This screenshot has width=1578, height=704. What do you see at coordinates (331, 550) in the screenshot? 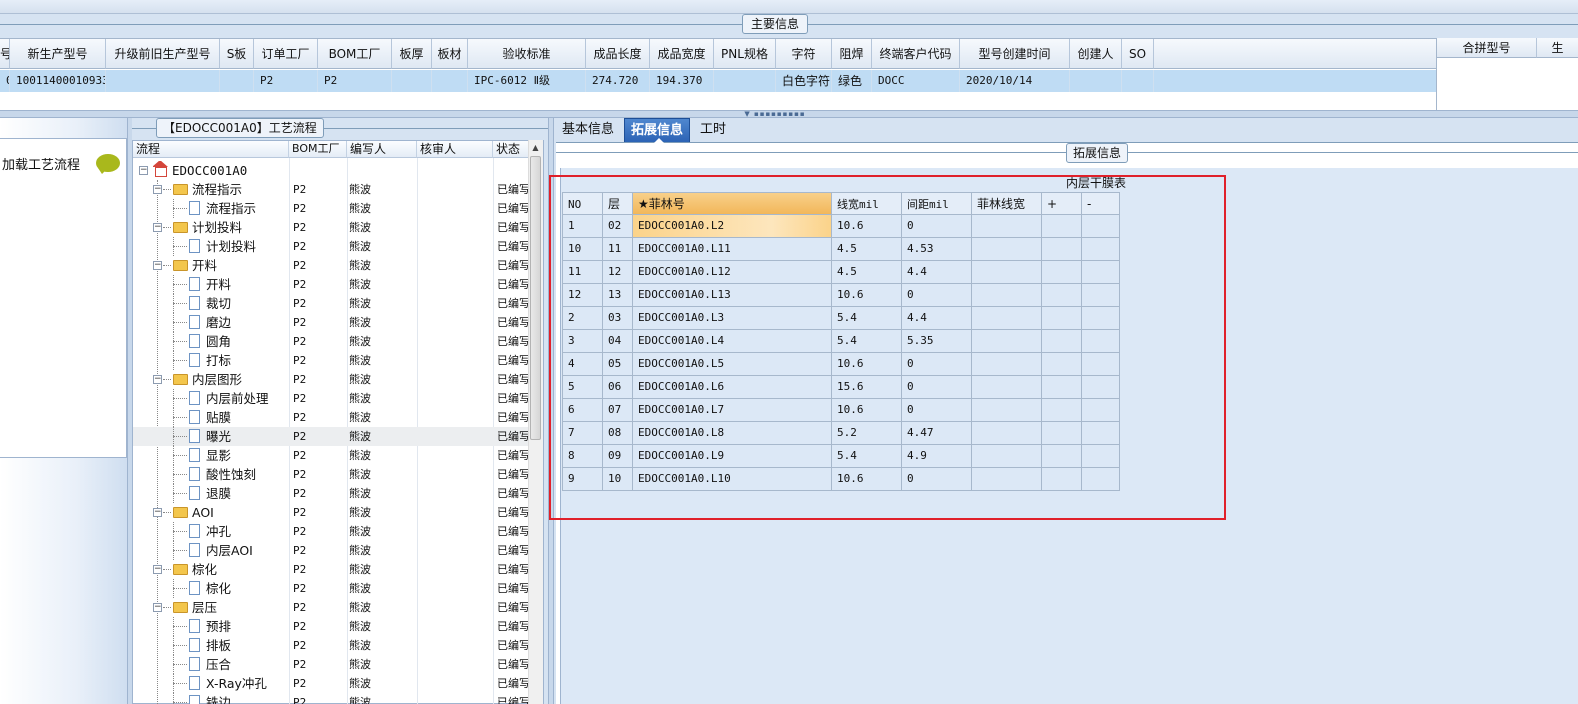
I see `flow-tree-row: 内层AOI P2 熊波 已编写` at bounding box center [331, 550].